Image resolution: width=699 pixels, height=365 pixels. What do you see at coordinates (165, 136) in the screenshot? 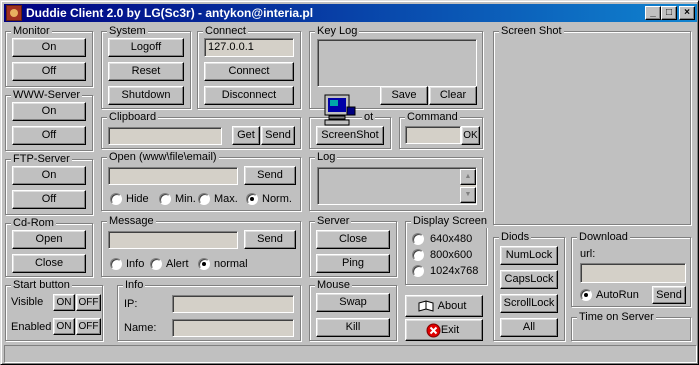
I see `clipboard-input` at bounding box center [165, 136].